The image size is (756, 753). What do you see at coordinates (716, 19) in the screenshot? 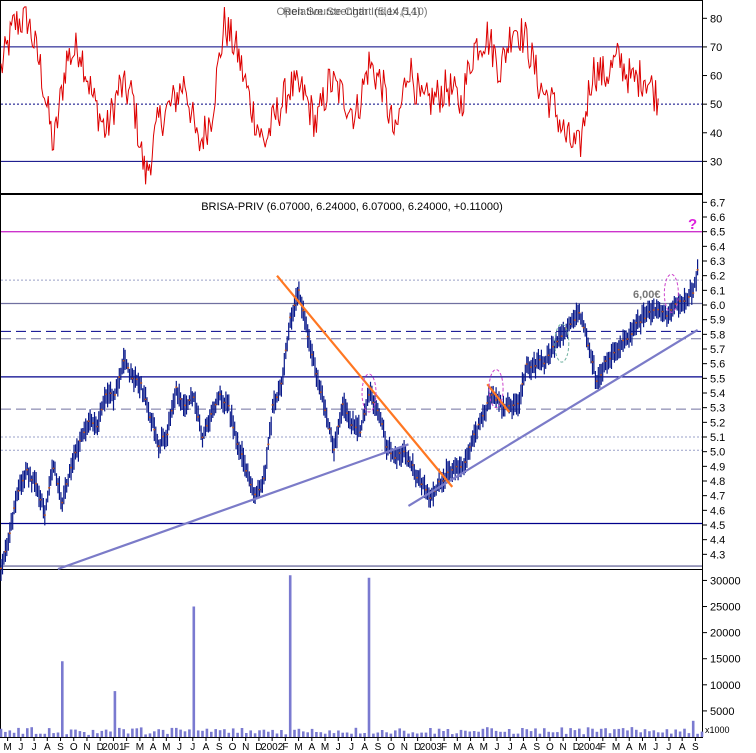
I see `rsi-y-tick-label: 80` at bounding box center [716, 19].